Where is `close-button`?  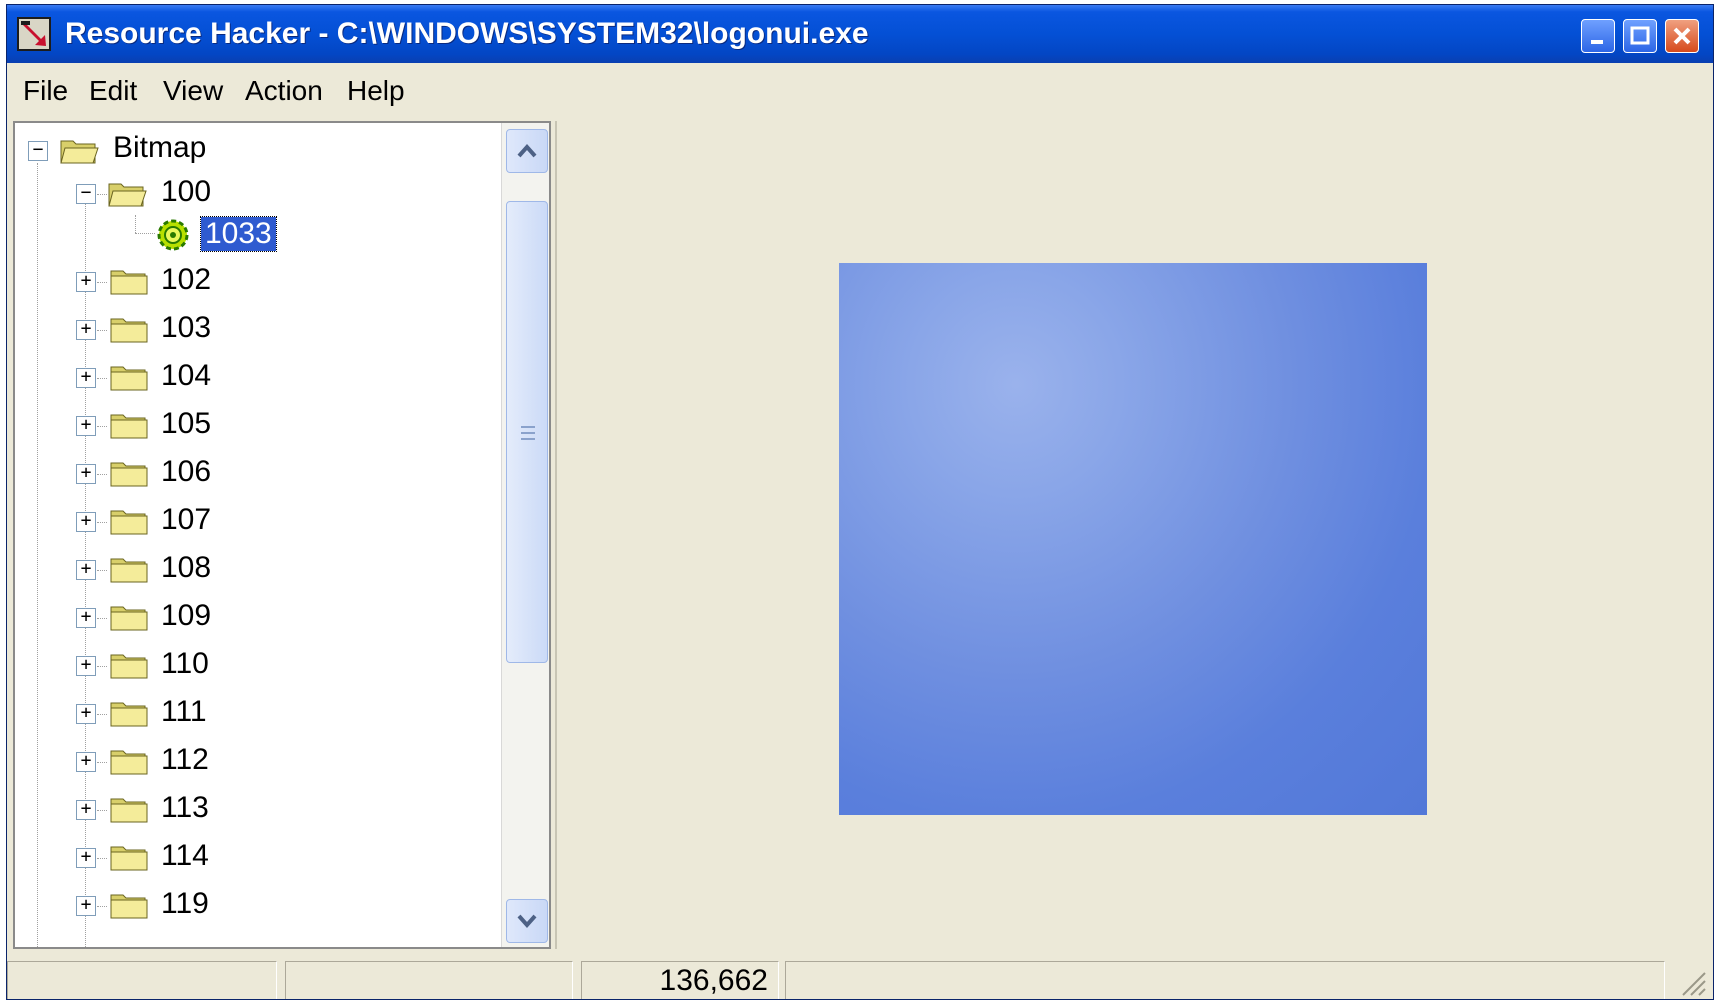 close-button is located at coordinates (1682, 36).